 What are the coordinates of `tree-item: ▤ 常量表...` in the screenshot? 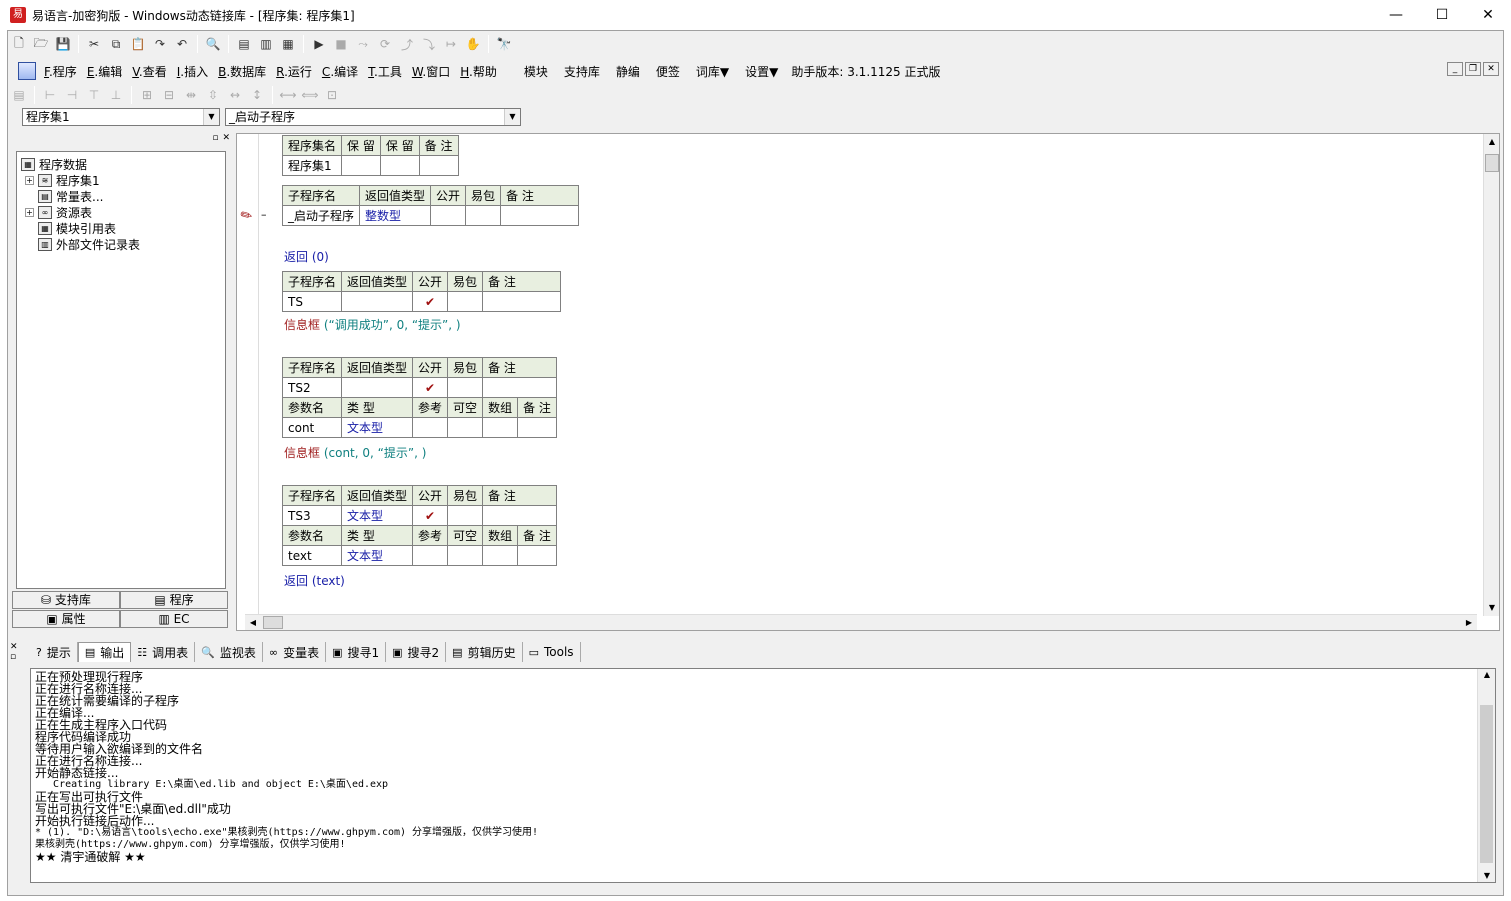 It's located at (123, 196).